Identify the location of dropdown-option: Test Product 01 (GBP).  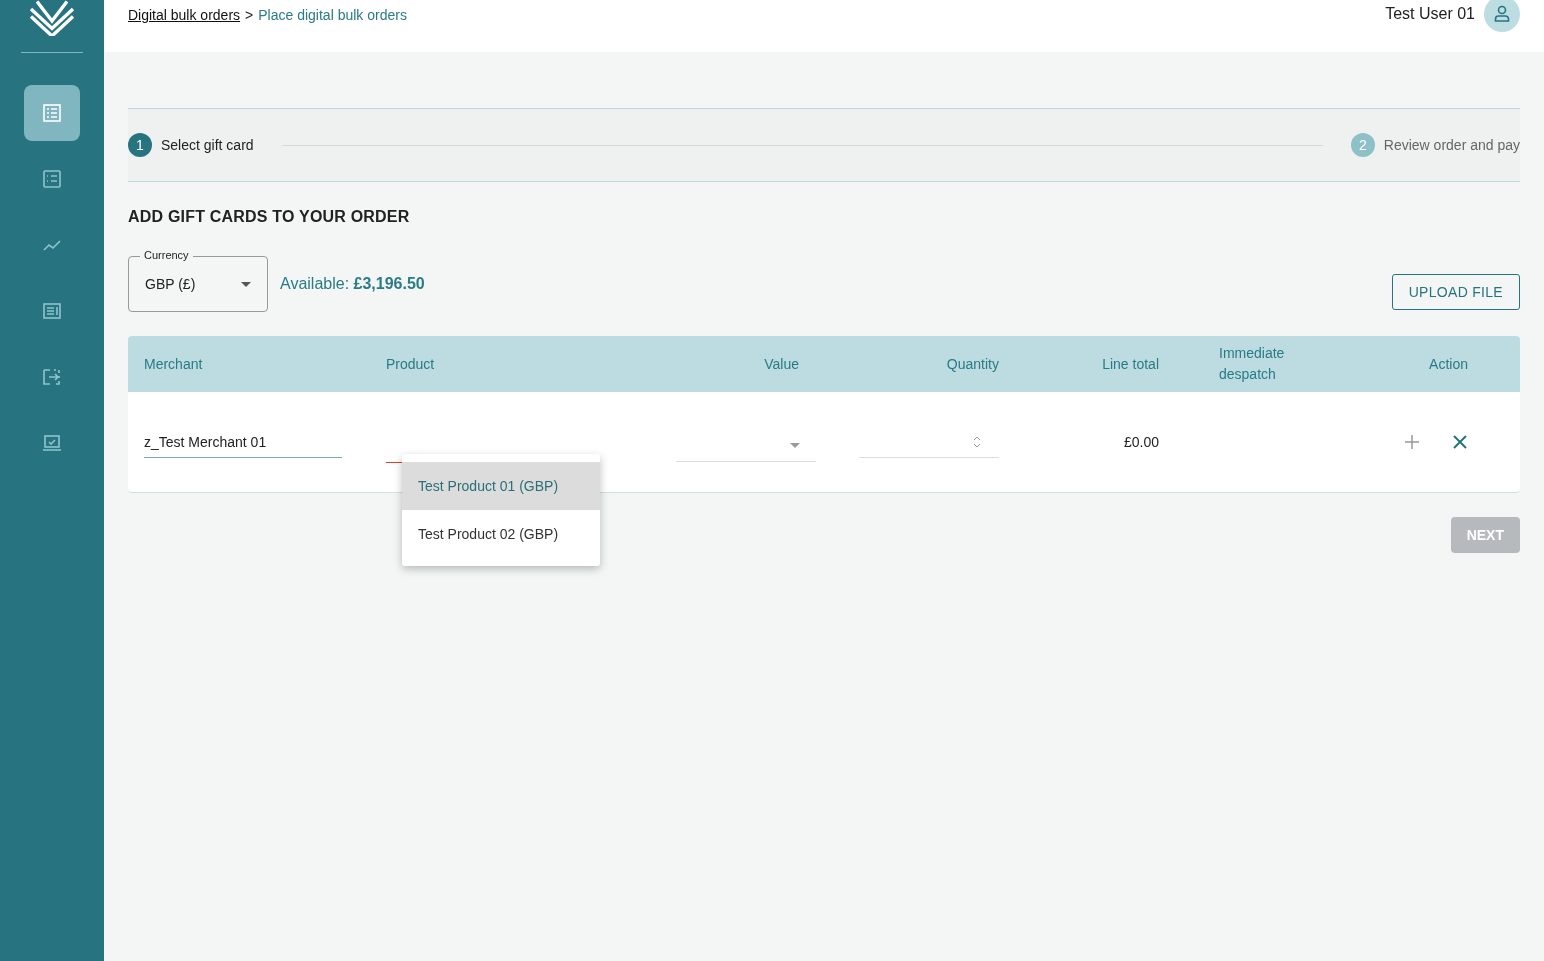
(501, 486).